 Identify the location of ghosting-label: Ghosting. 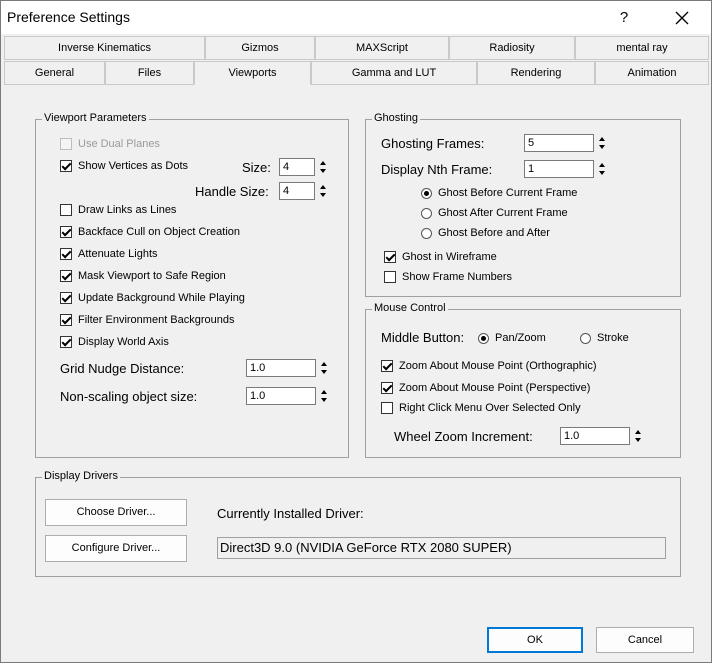
(396, 118).